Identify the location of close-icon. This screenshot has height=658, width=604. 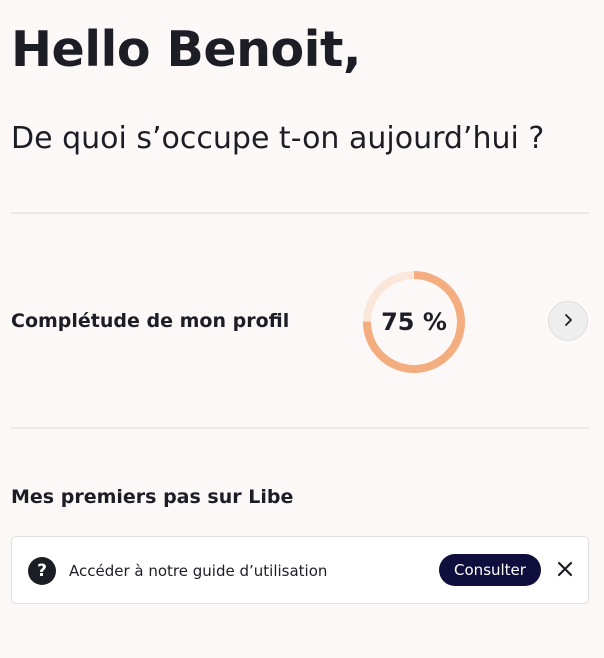
(565, 571).